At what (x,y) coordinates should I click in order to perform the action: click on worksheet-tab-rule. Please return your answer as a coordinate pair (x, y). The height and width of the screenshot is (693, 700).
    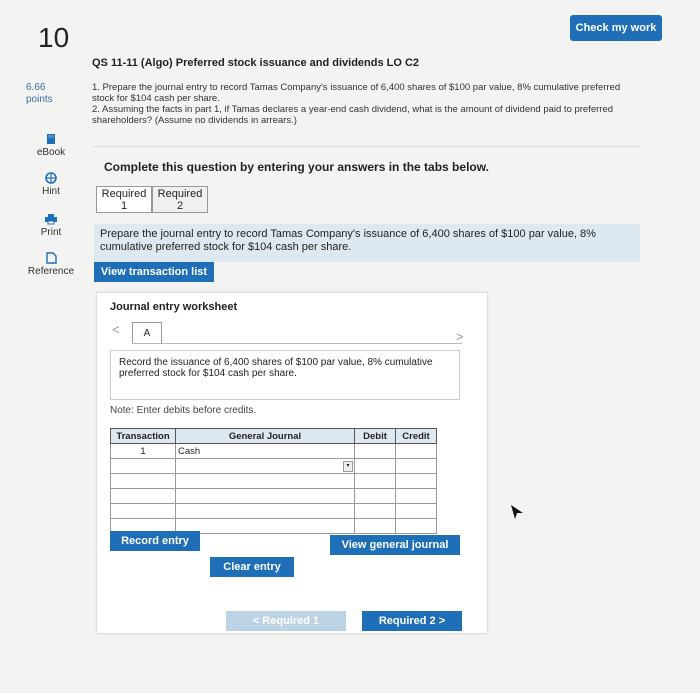
    Looking at the image, I should click on (297, 343).